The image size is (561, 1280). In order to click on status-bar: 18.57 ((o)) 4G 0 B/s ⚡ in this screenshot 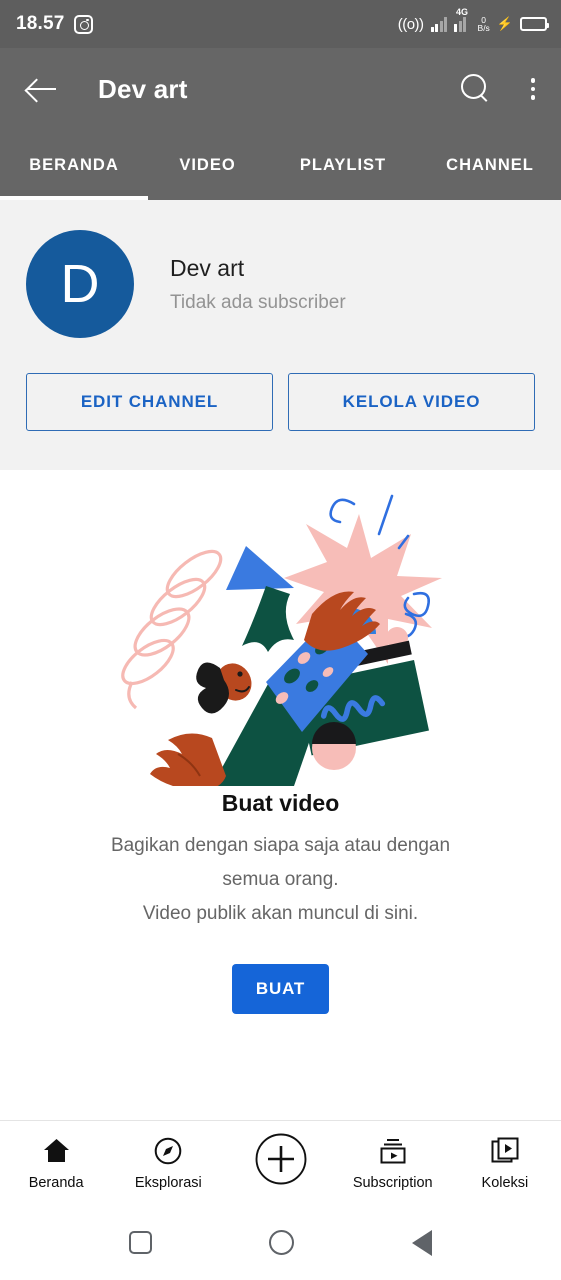, I will do `click(280, 24)`.